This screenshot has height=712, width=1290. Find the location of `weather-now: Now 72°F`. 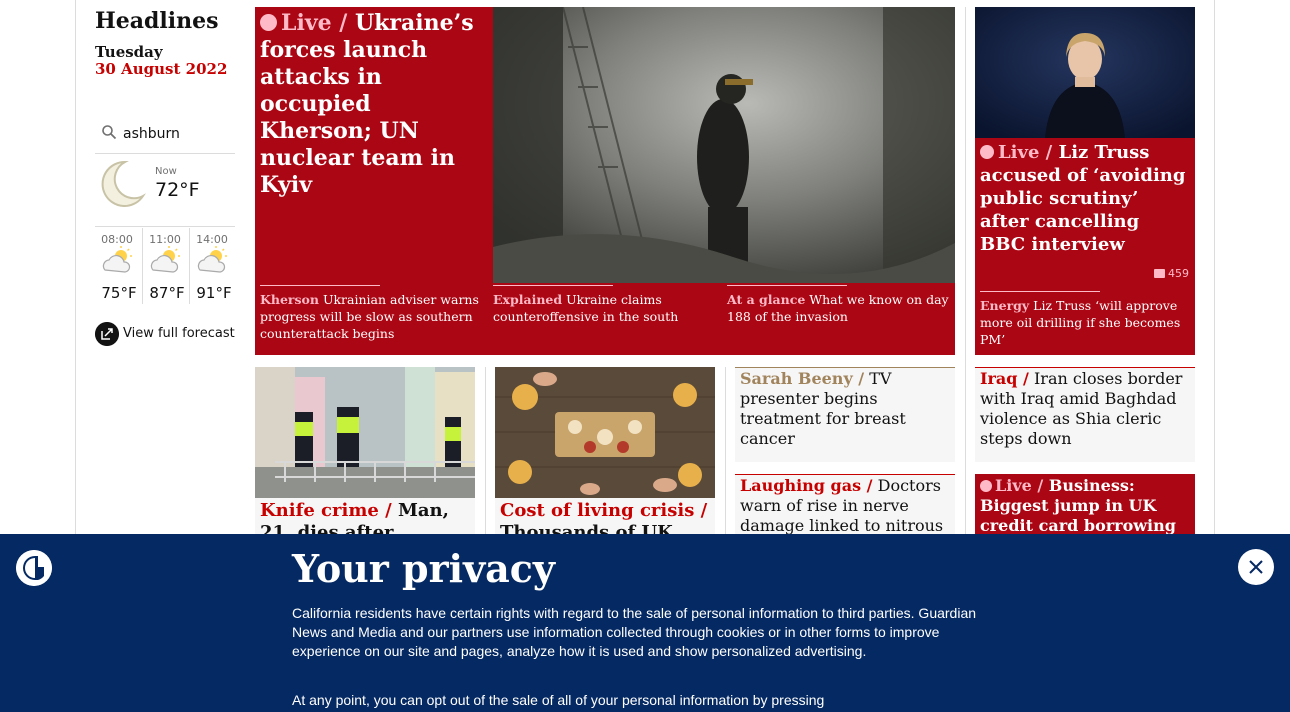

weather-now: Now 72°F is located at coordinates (165, 191).